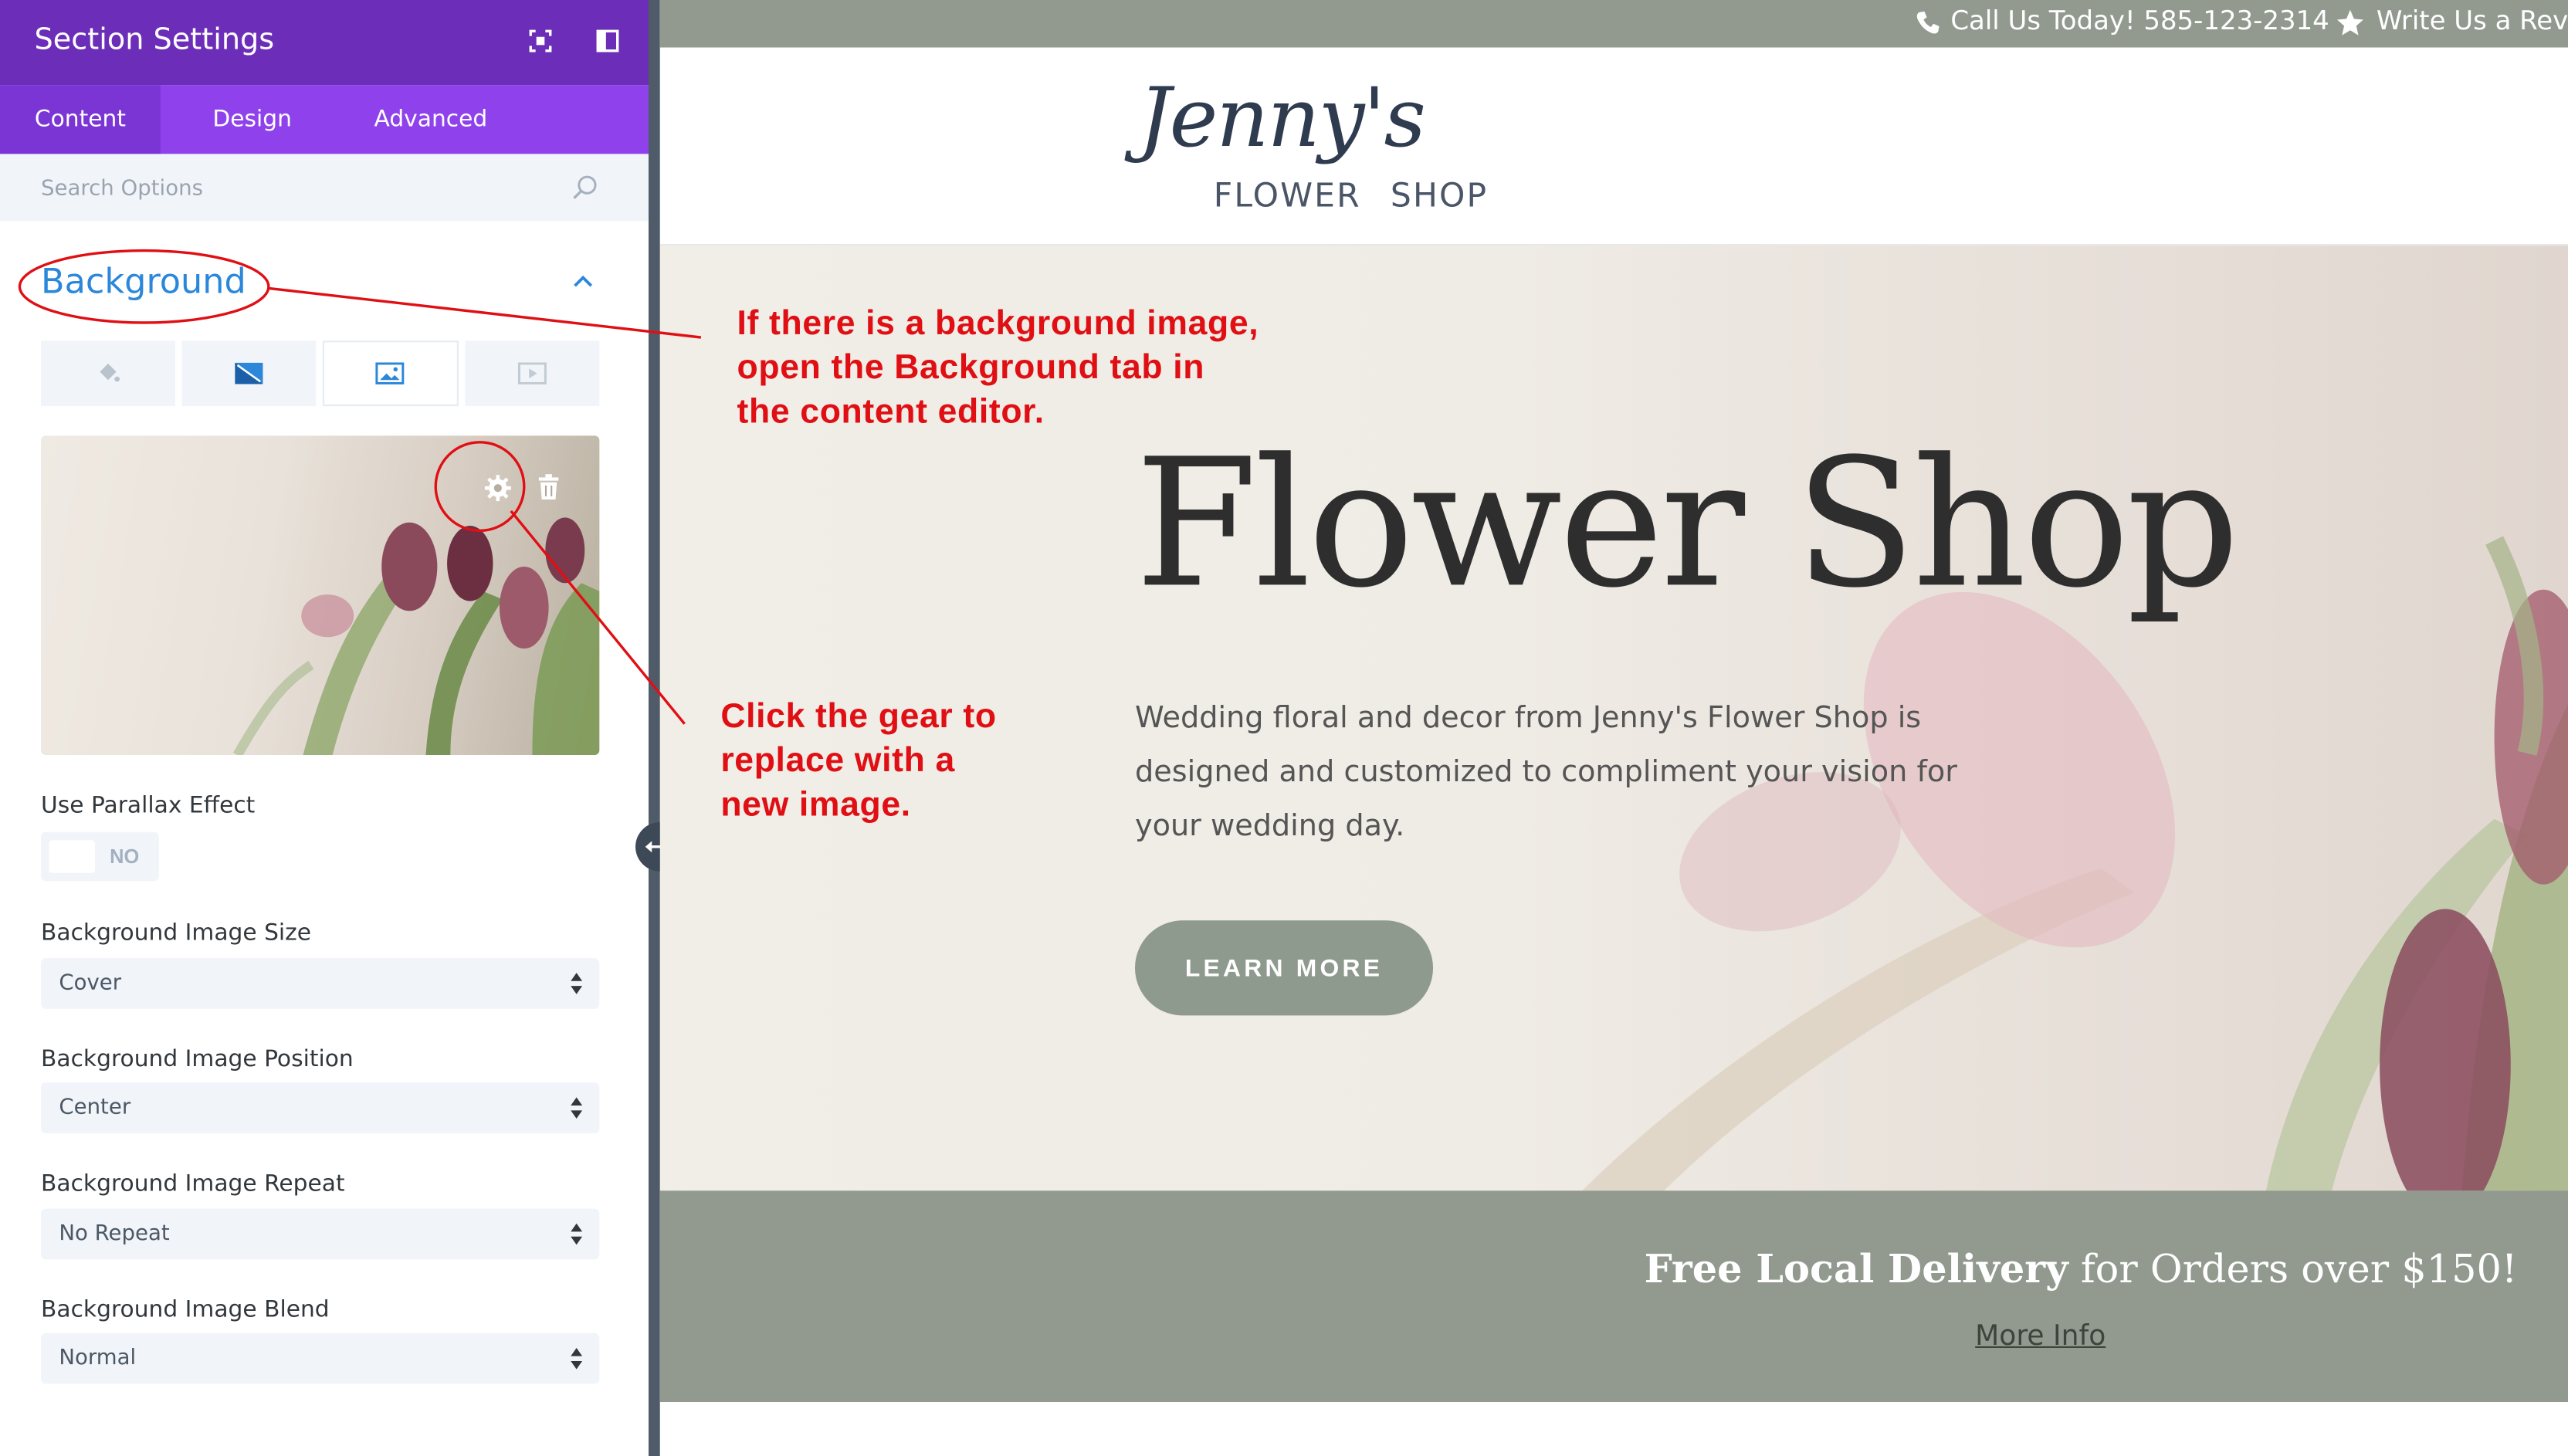  Describe the element at coordinates (2293, 1269) in the screenshot. I see `promo-rest: for Orders over $150!` at that location.